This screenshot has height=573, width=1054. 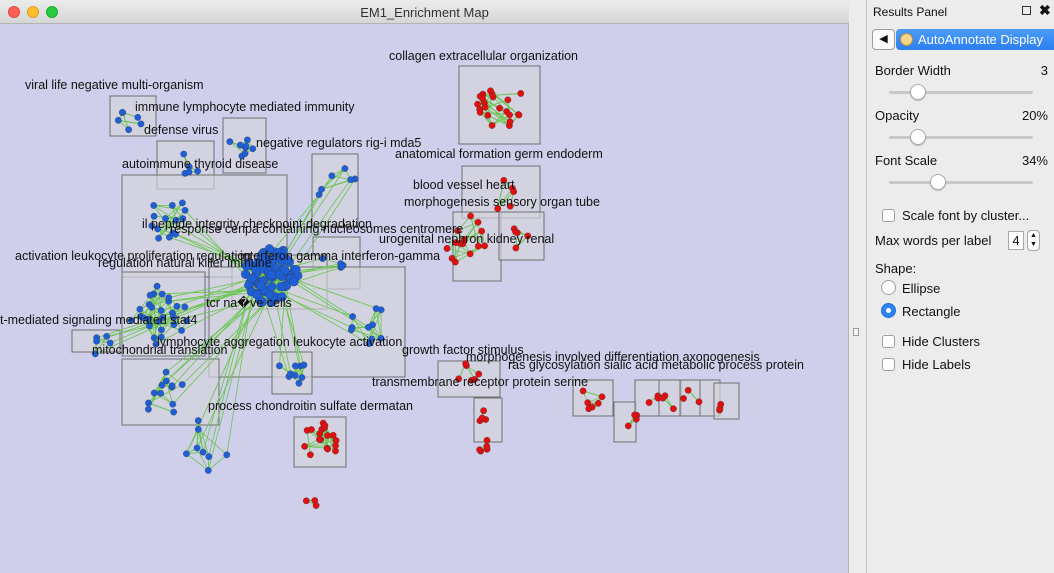 I want to click on panel-splitter, so click(x=858, y=286).